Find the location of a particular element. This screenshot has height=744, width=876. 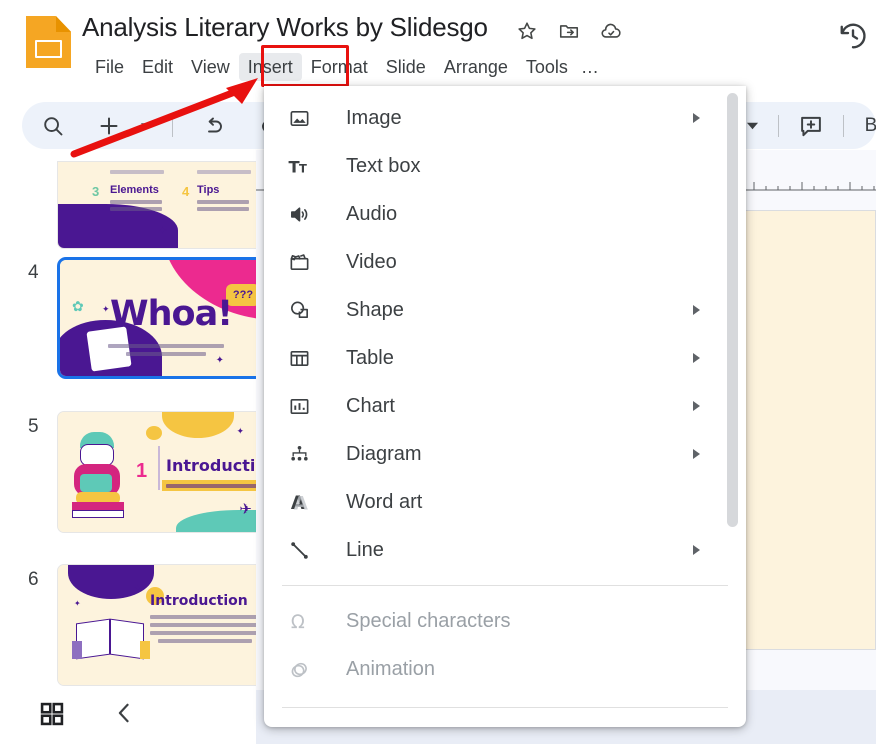

insert-menu-label: Line is located at coordinates (365, 549).